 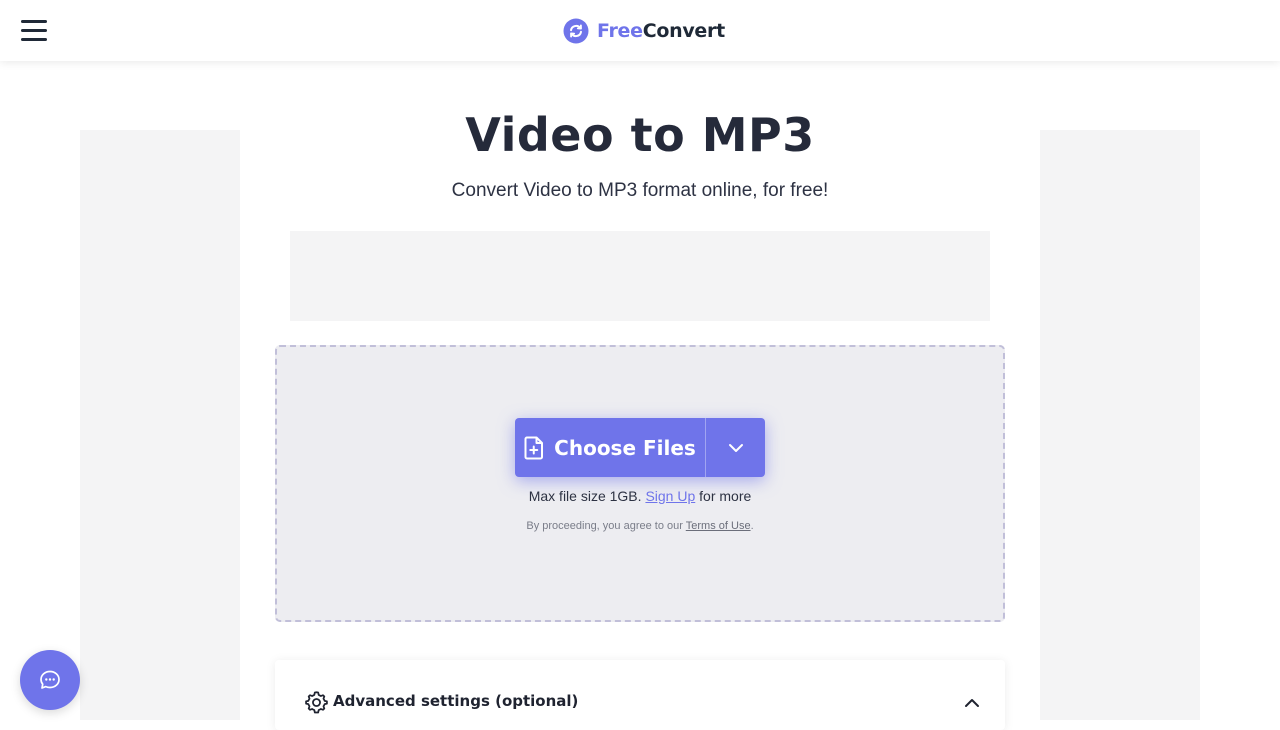 What do you see at coordinates (620, 31) in the screenshot?
I see `logo-free-text: Free` at bounding box center [620, 31].